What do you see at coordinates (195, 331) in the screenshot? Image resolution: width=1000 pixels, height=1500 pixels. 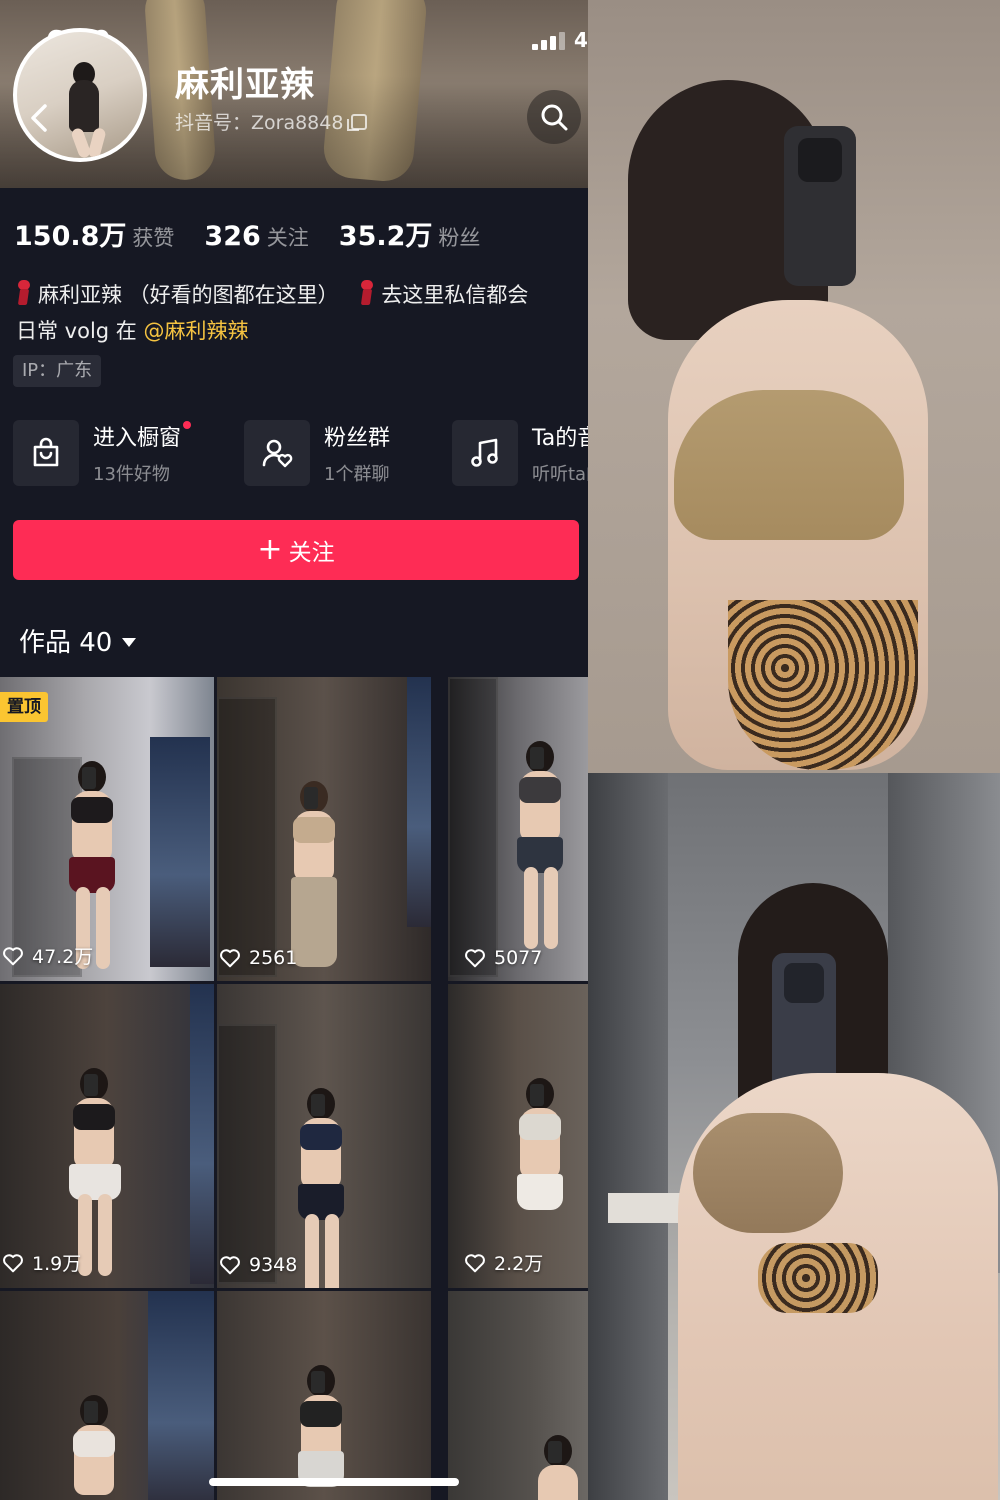 I see `bio-mention-link: @麻利辣辣` at bounding box center [195, 331].